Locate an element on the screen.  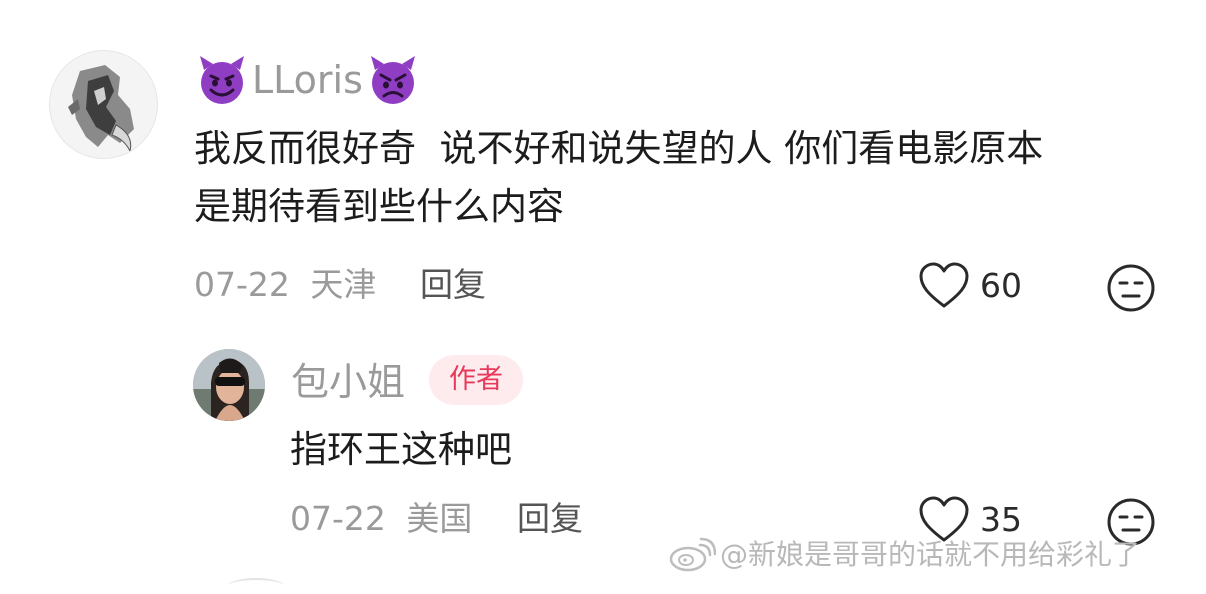
weibo-logo-icon is located at coordinates (692, 554).